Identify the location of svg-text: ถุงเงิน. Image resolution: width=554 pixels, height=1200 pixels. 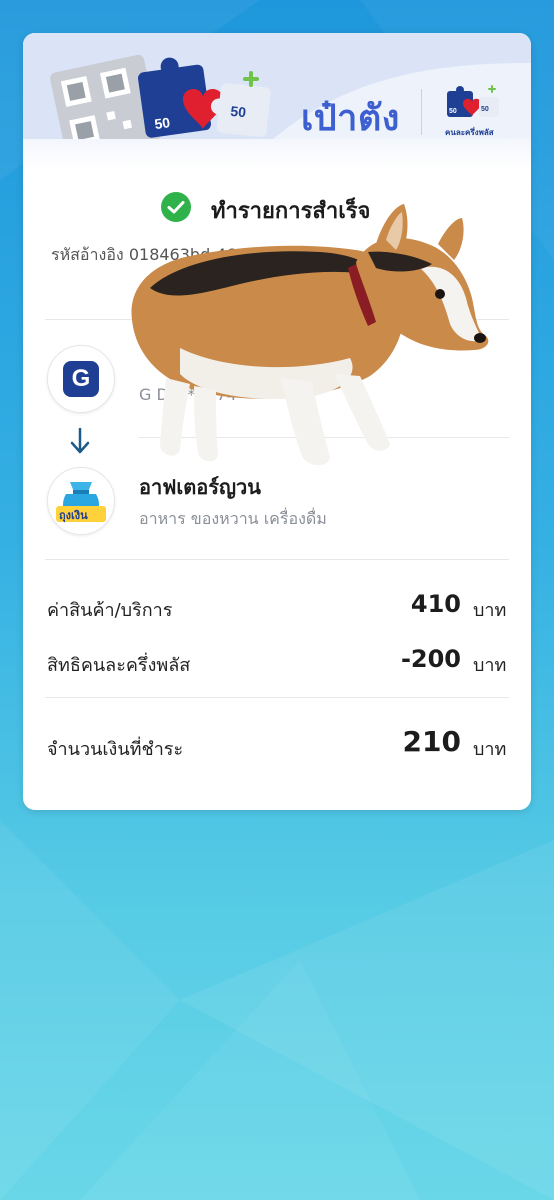
(73, 516).